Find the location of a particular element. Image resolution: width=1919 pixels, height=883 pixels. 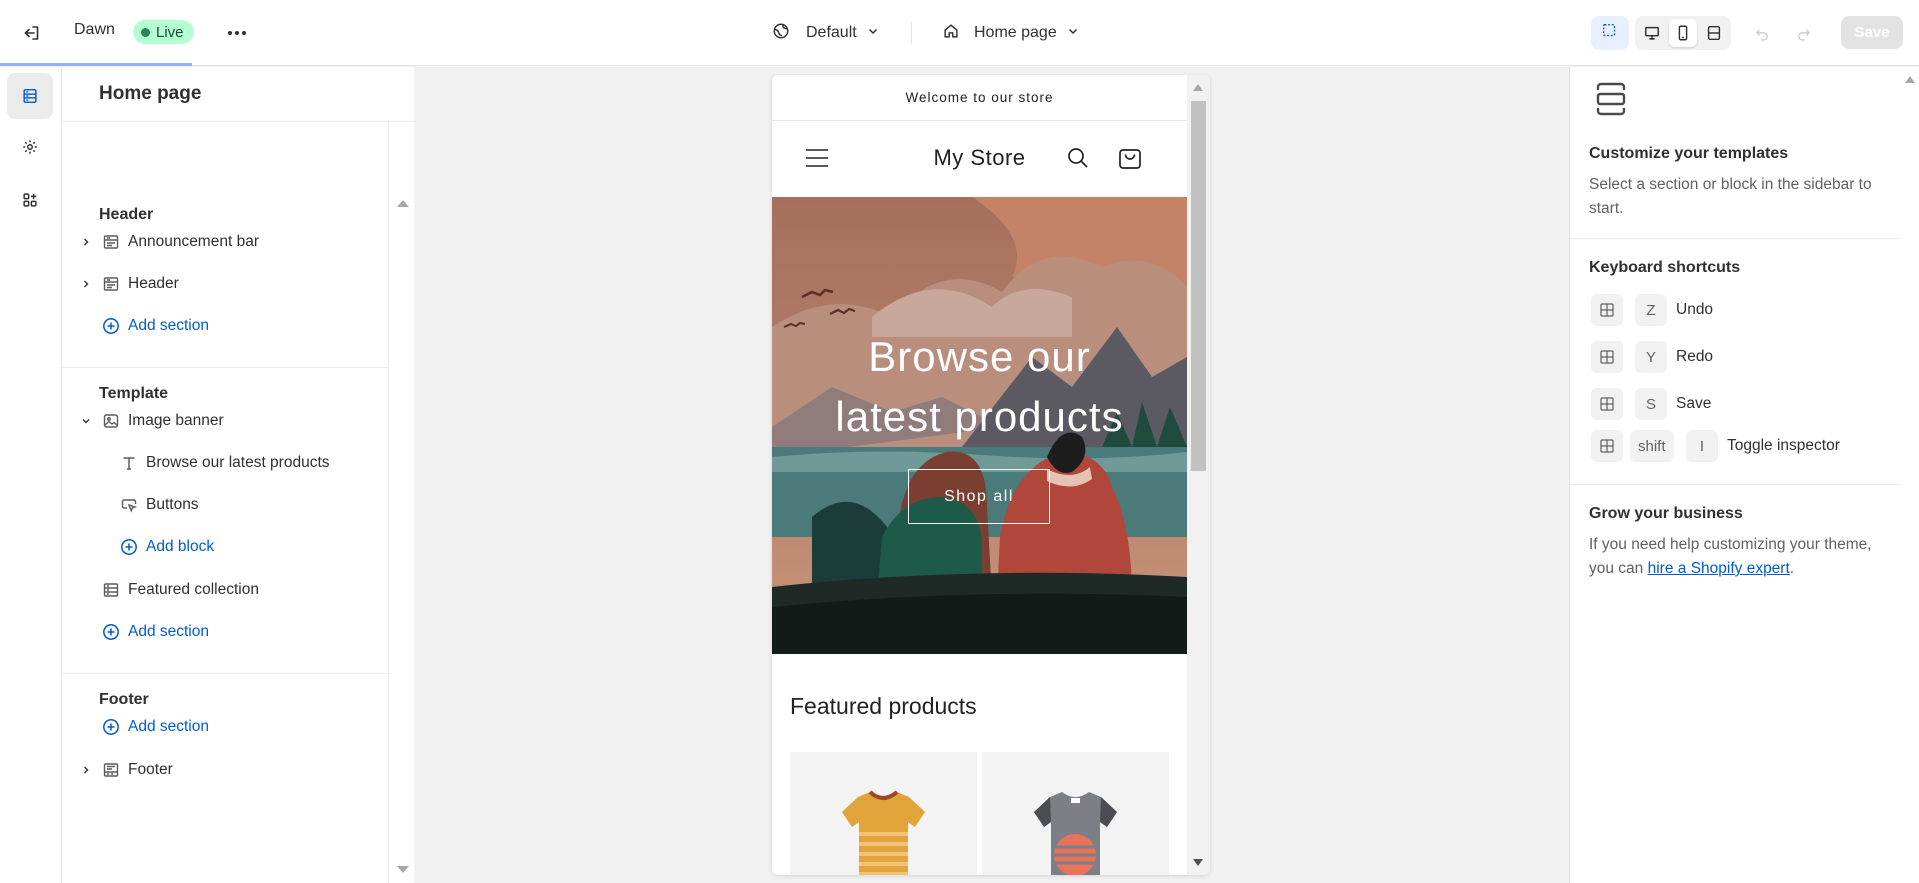

loading-progress-bar is located at coordinates (96, 64).